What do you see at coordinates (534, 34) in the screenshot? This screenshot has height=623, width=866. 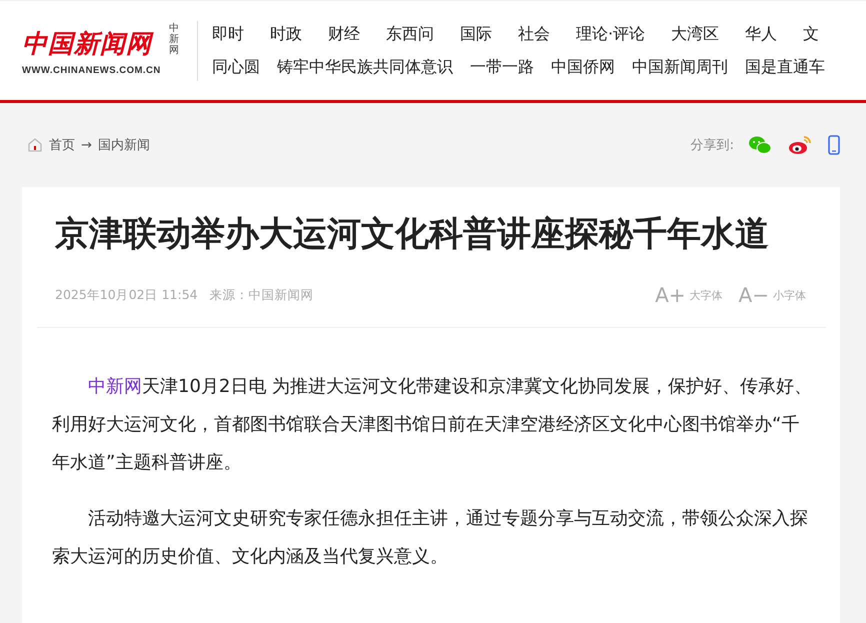 I see `nav-link: 社会` at bounding box center [534, 34].